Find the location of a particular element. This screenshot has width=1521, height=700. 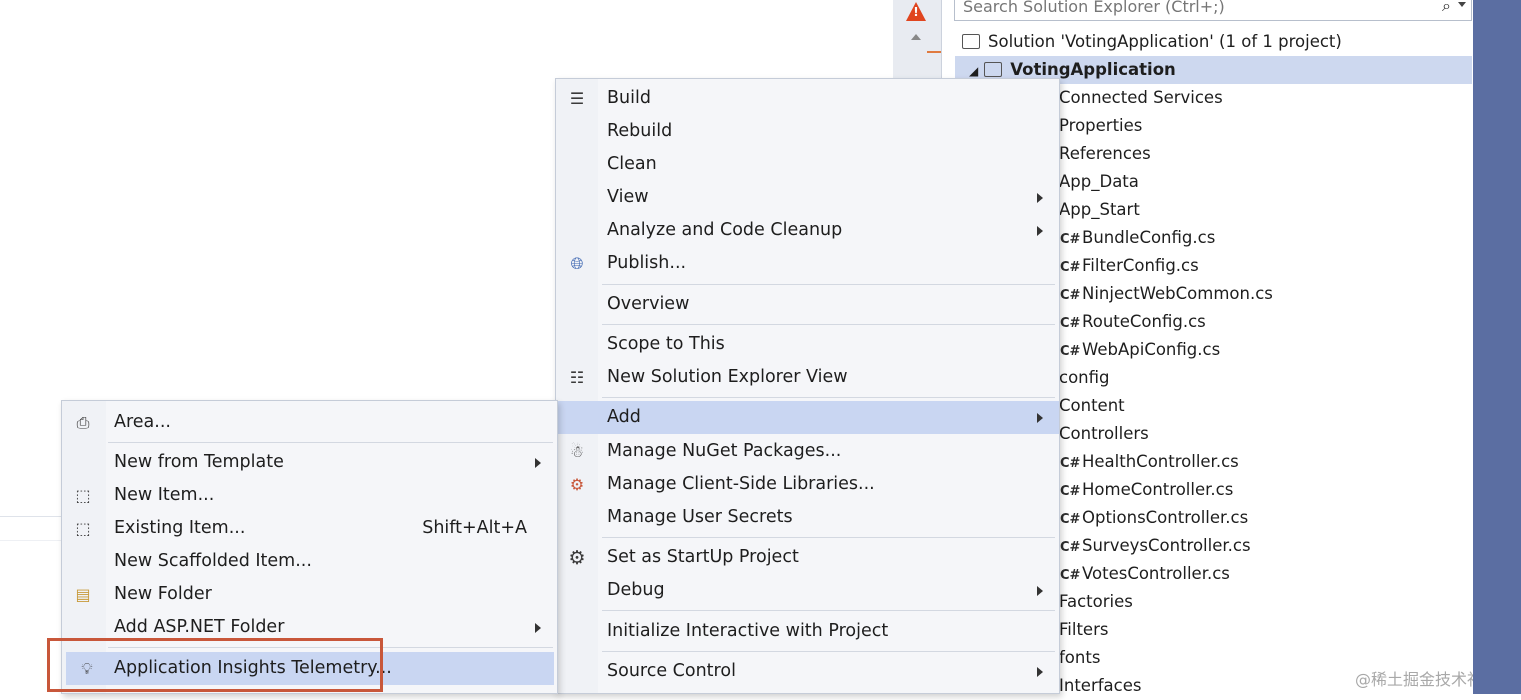

tree-item-label: App_Start is located at coordinates (1099, 209).